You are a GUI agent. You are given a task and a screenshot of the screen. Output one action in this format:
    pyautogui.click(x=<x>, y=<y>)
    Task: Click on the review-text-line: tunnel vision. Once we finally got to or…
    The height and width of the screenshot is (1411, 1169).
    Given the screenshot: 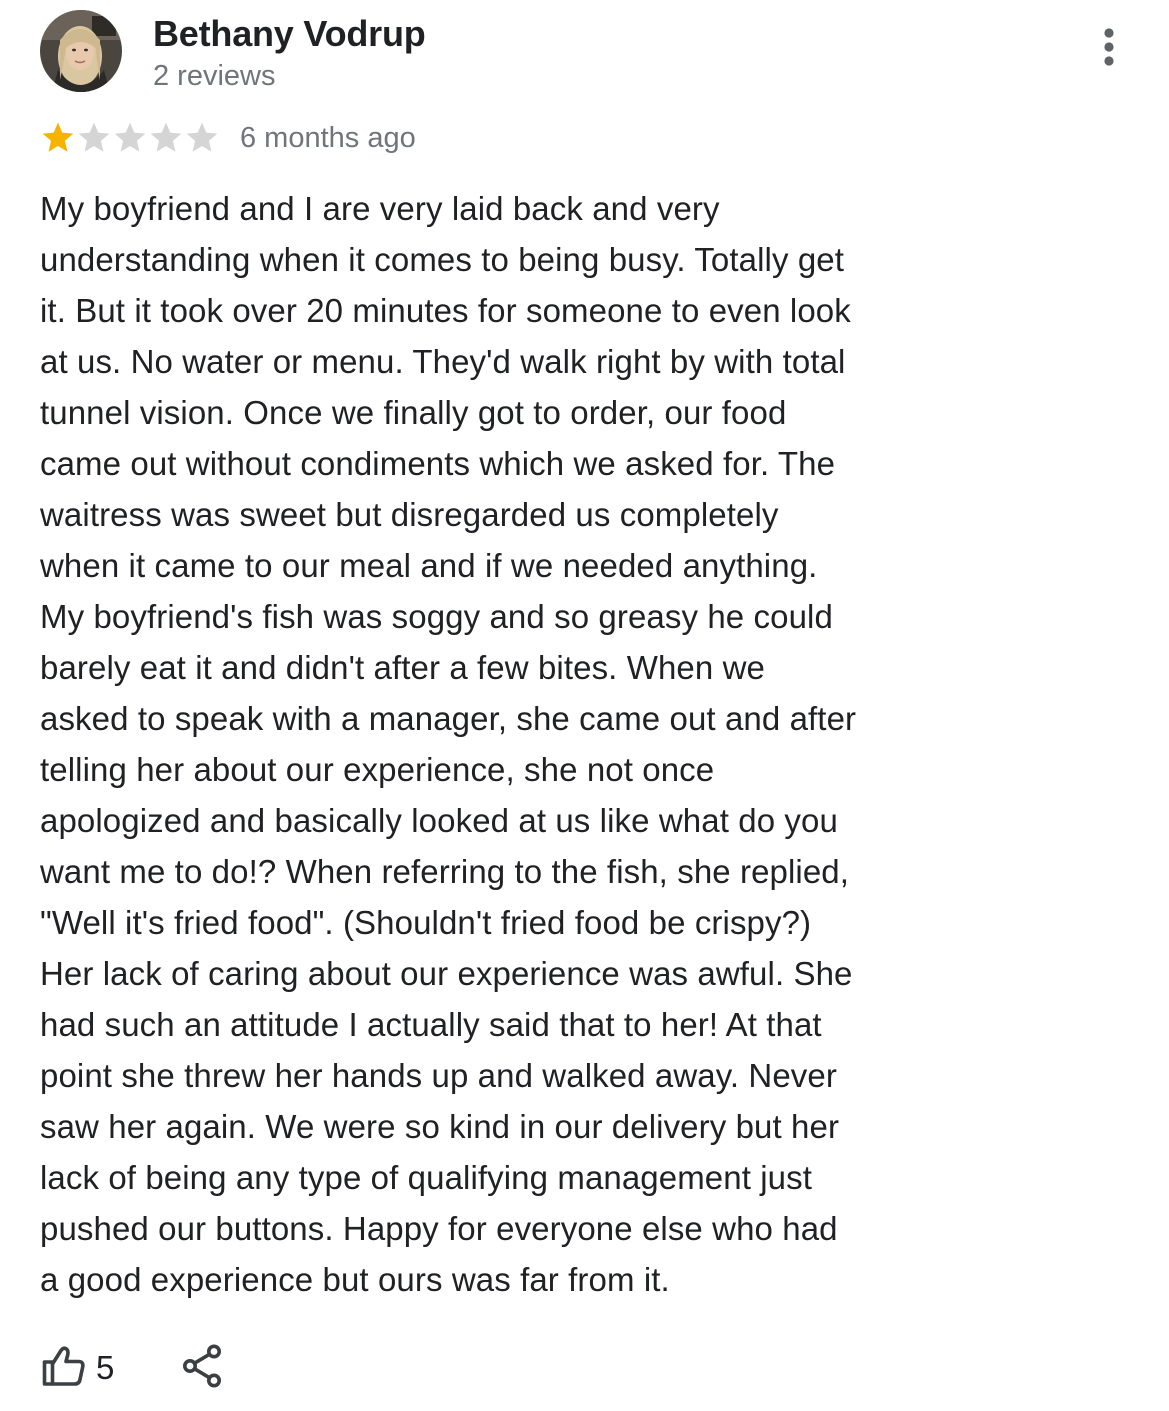 What is the action you would take?
    pyautogui.click(x=413, y=412)
    